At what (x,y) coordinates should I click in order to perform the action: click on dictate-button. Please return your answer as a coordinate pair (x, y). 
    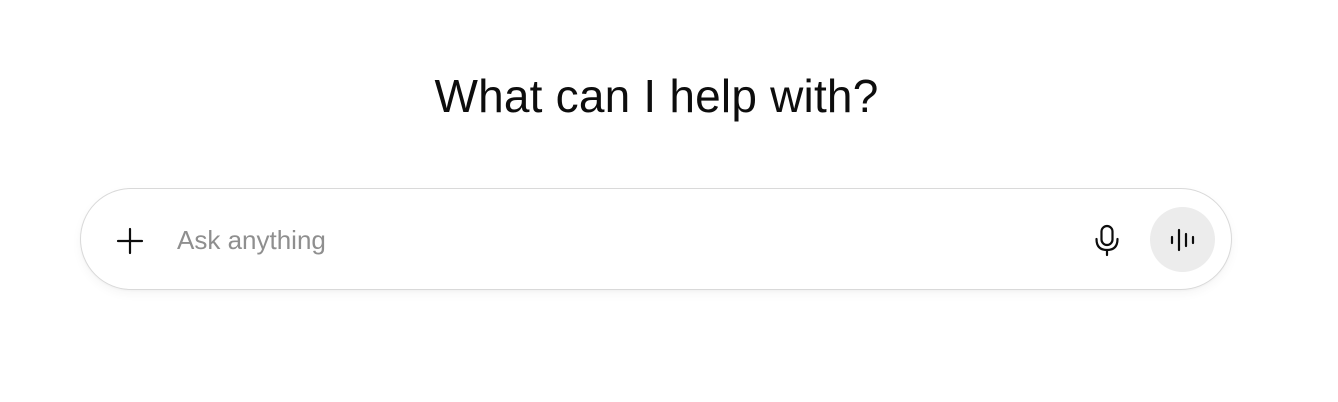
    Looking at the image, I should click on (1107, 241).